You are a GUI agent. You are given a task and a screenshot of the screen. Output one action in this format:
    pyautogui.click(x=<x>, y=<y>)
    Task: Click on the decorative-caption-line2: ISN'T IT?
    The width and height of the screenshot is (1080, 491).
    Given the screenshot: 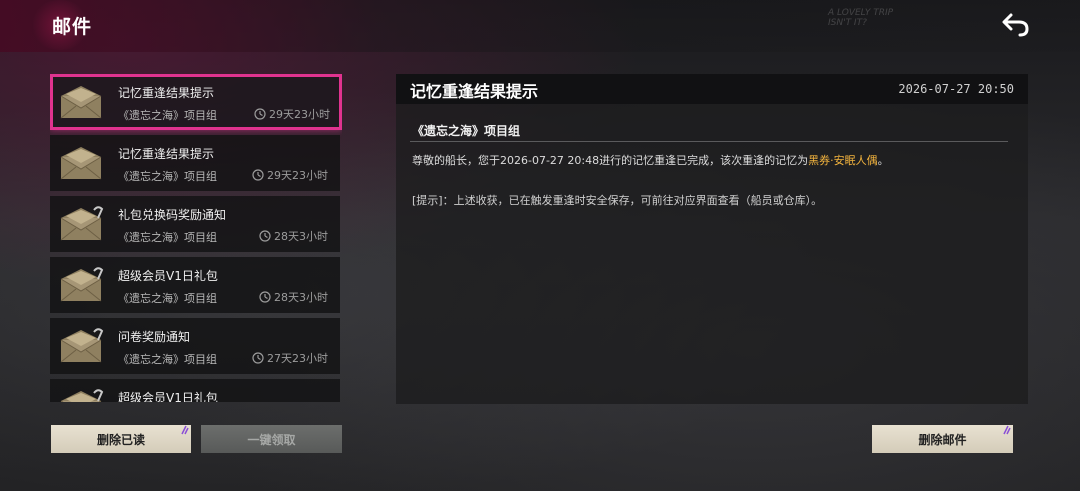 What is the action you would take?
    pyautogui.click(x=847, y=23)
    